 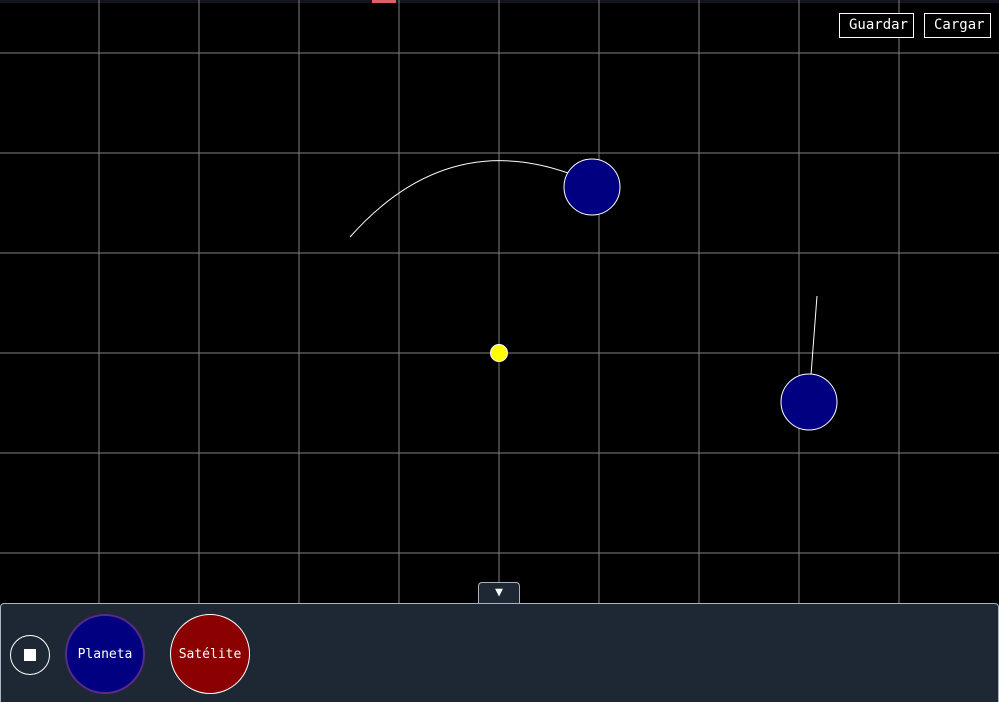 I want to click on panel-toggle-button: ▼, so click(x=499, y=592).